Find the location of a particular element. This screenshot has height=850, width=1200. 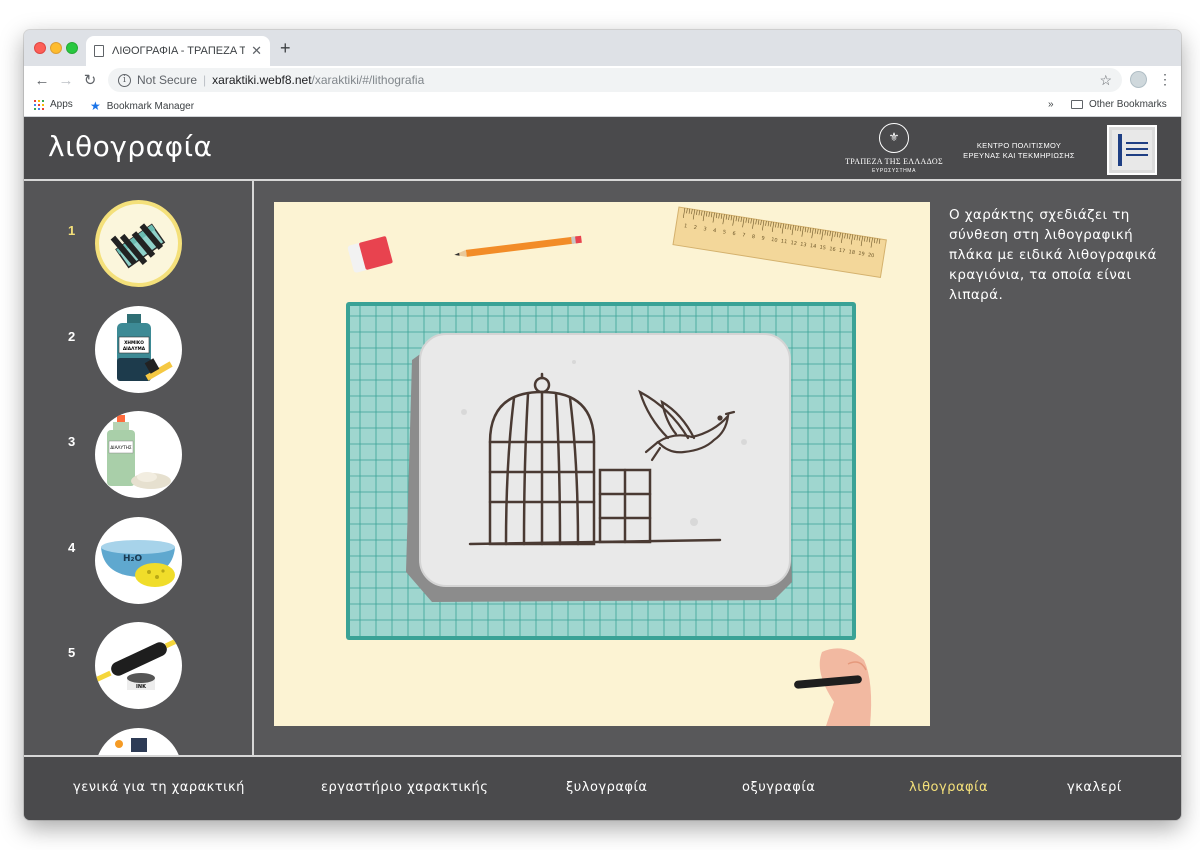

step-number: 2 is located at coordinates (72, 336).